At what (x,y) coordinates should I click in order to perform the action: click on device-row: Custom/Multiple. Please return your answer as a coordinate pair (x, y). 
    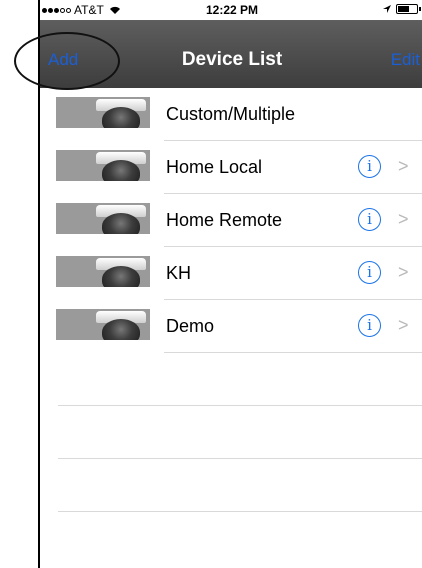
    Looking at the image, I should click on (231, 114).